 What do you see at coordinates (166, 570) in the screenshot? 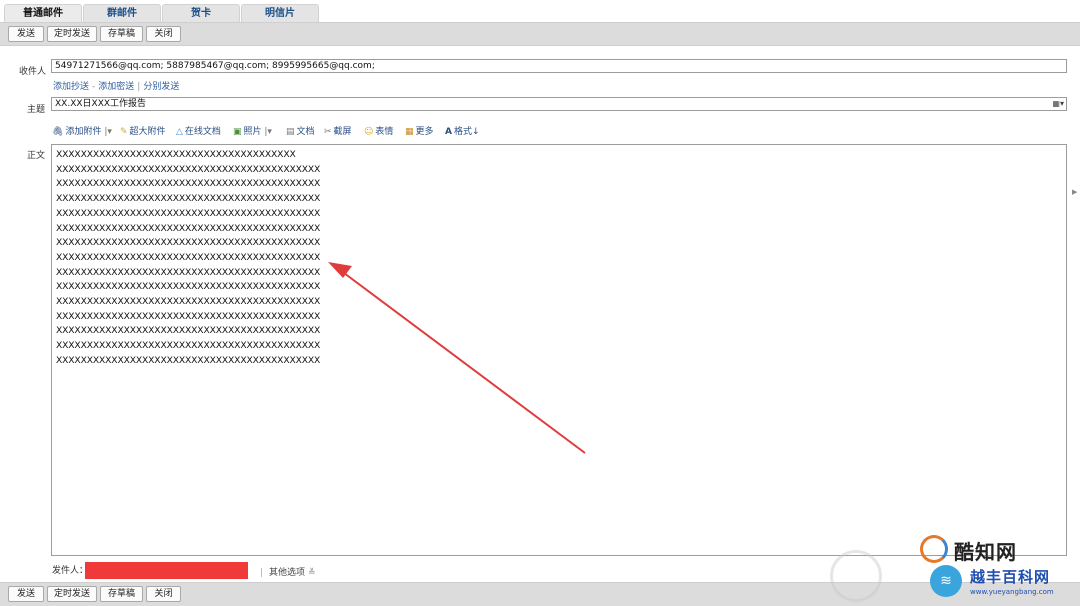
I see `sender-redaction` at bounding box center [166, 570].